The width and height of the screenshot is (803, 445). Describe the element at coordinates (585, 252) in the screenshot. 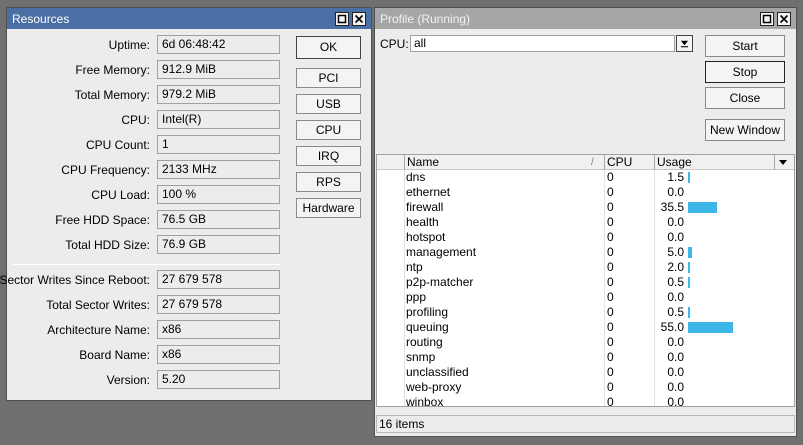

I see `table-row: management 0 5.0` at that location.